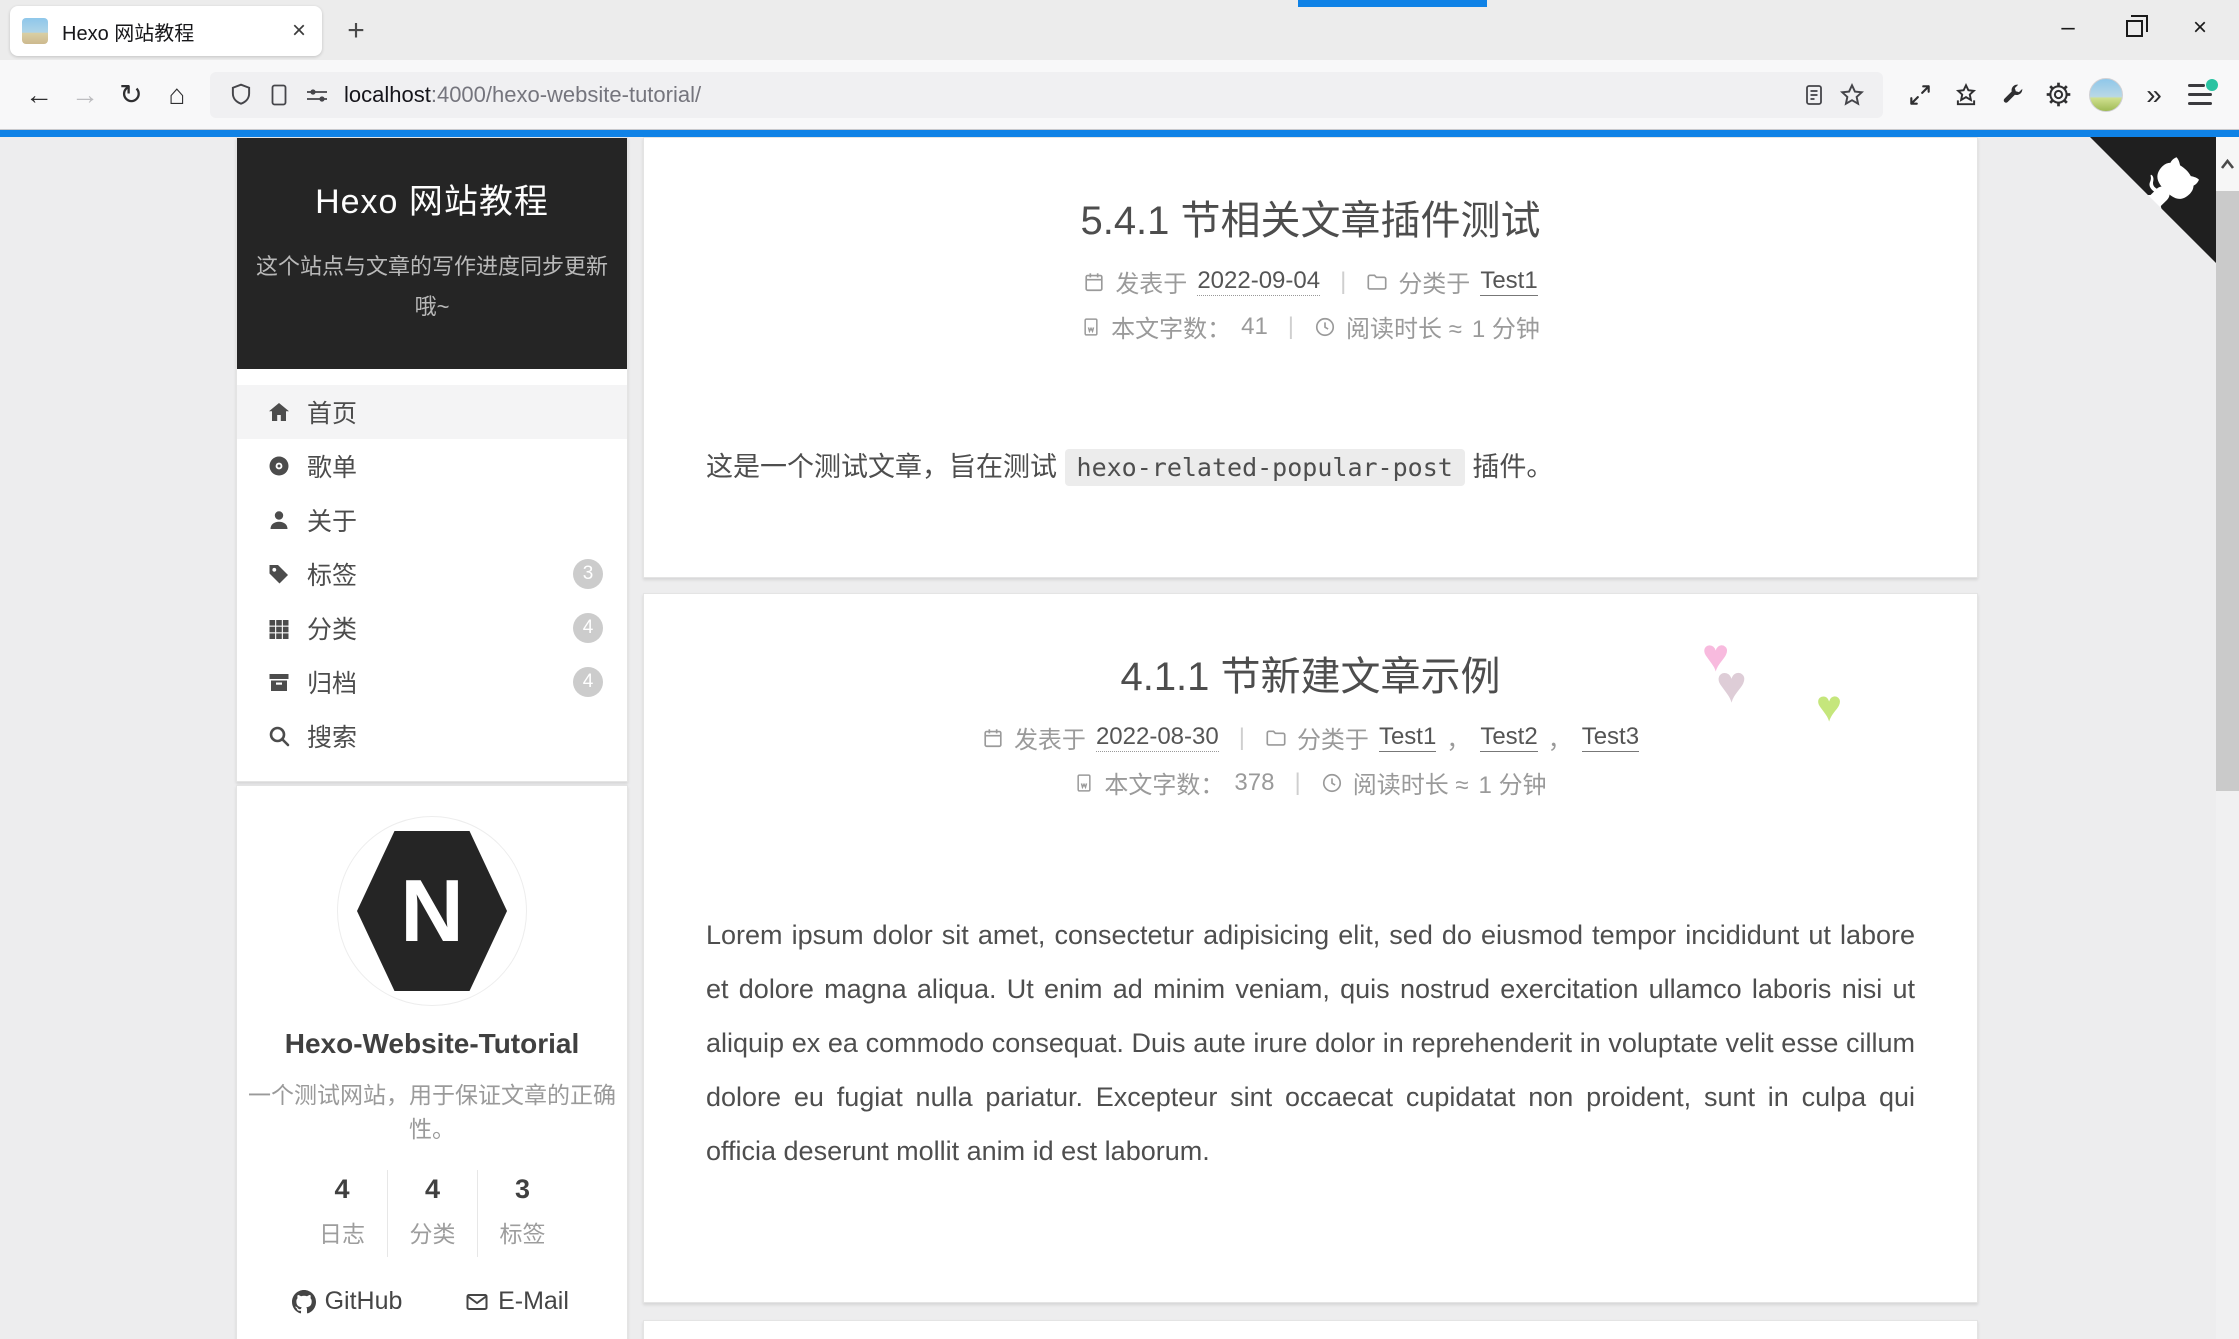 This screenshot has height=1339, width=2239. I want to click on home-button: ⌂, so click(177, 95).